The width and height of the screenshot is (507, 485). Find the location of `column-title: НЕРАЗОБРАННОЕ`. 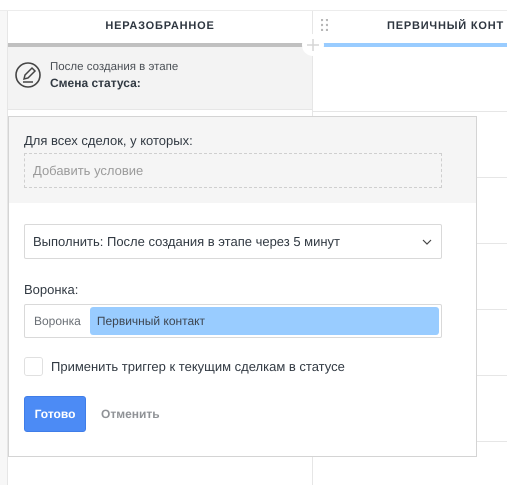

column-title: НЕРАЗОБРАННОЕ is located at coordinates (160, 26).